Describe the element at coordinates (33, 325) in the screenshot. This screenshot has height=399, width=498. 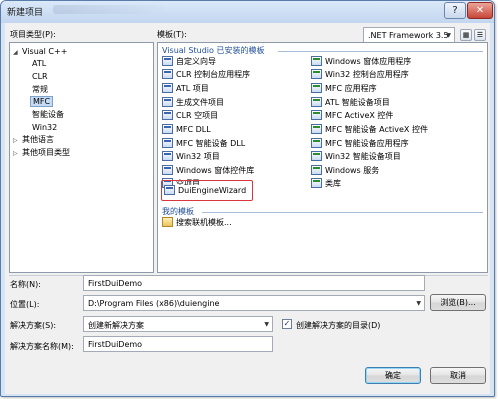
I see `solution-label: 解决方案(S):` at that location.